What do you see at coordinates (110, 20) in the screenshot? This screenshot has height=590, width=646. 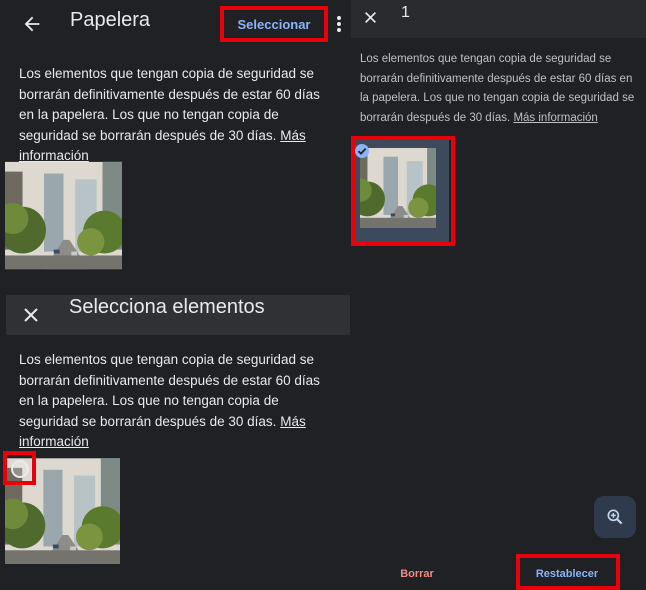 I see `page-title: Papelera` at bounding box center [110, 20].